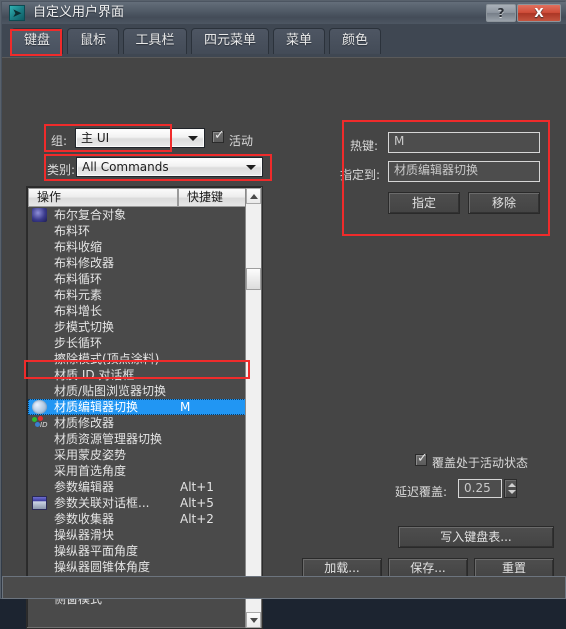 This screenshot has width=566, height=629. I want to click on table-row: 布料收缩, so click(137, 247).